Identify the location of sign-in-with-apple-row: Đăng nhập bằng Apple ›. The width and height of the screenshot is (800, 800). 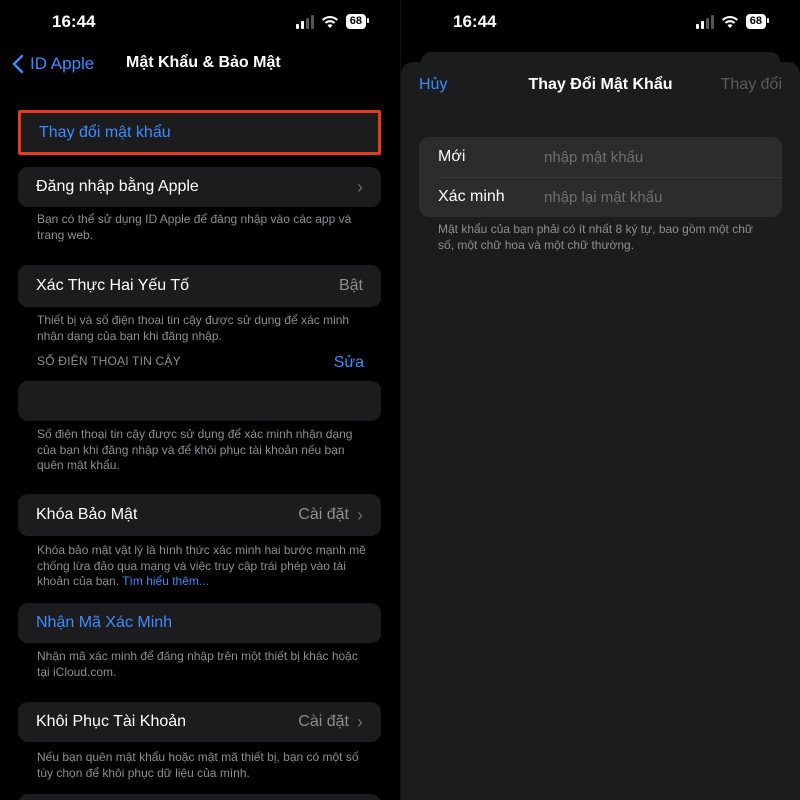
(199, 187).